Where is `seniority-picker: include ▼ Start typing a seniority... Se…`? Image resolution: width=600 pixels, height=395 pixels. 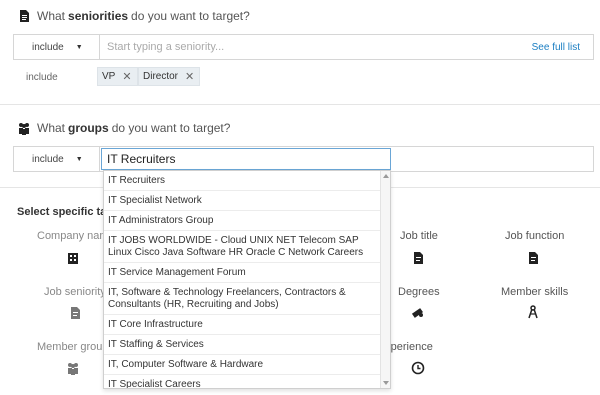 seniority-picker: include ▼ Start typing a seniority... Se… is located at coordinates (303, 47).